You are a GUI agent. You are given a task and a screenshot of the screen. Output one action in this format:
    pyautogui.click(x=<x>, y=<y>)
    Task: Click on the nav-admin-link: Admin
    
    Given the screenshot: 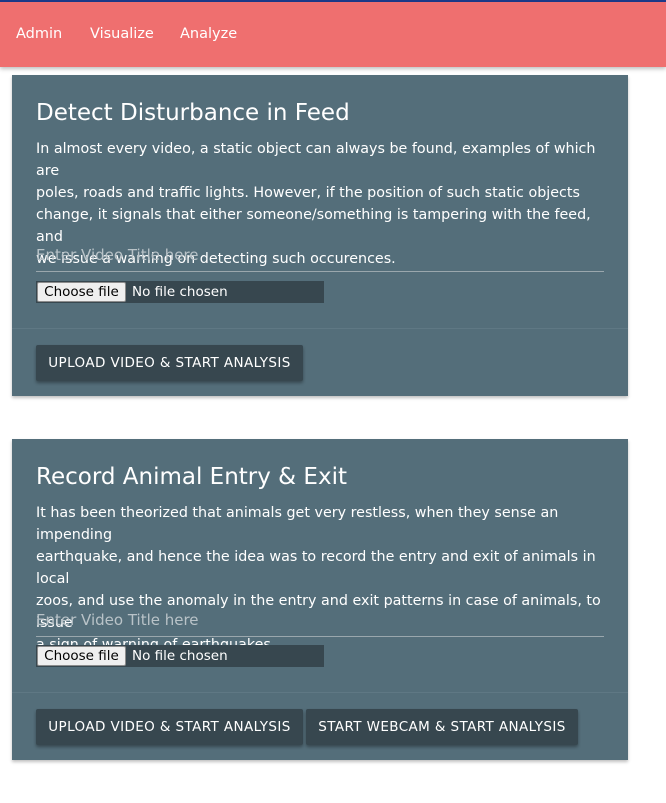 What is the action you would take?
    pyautogui.click(x=39, y=34)
    